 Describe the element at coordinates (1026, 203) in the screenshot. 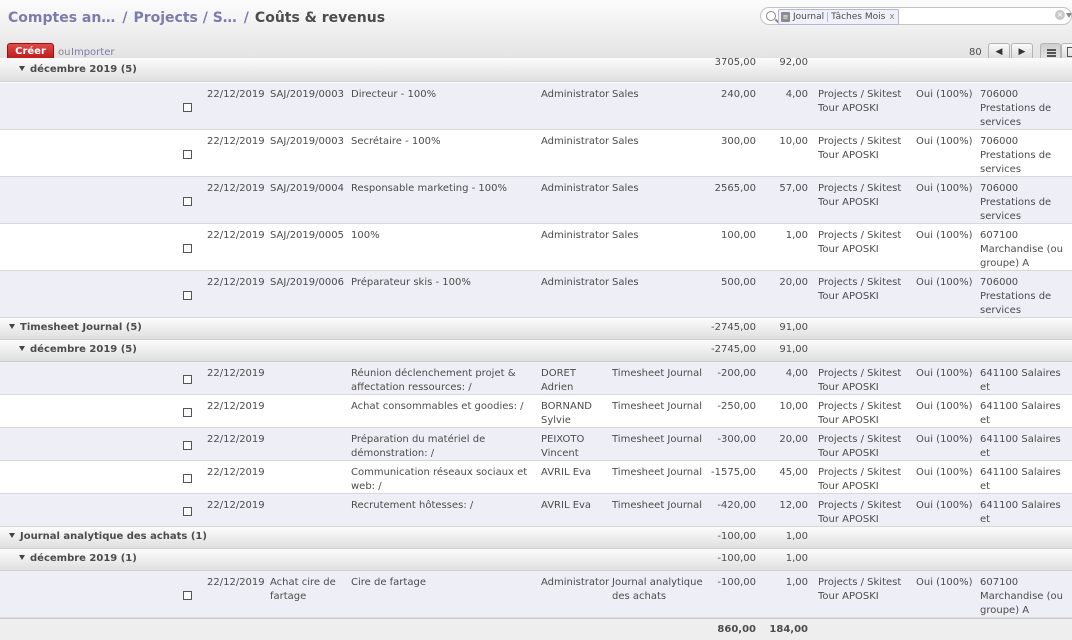

I see `cell-account: 706000 Prestations de services` at that location.